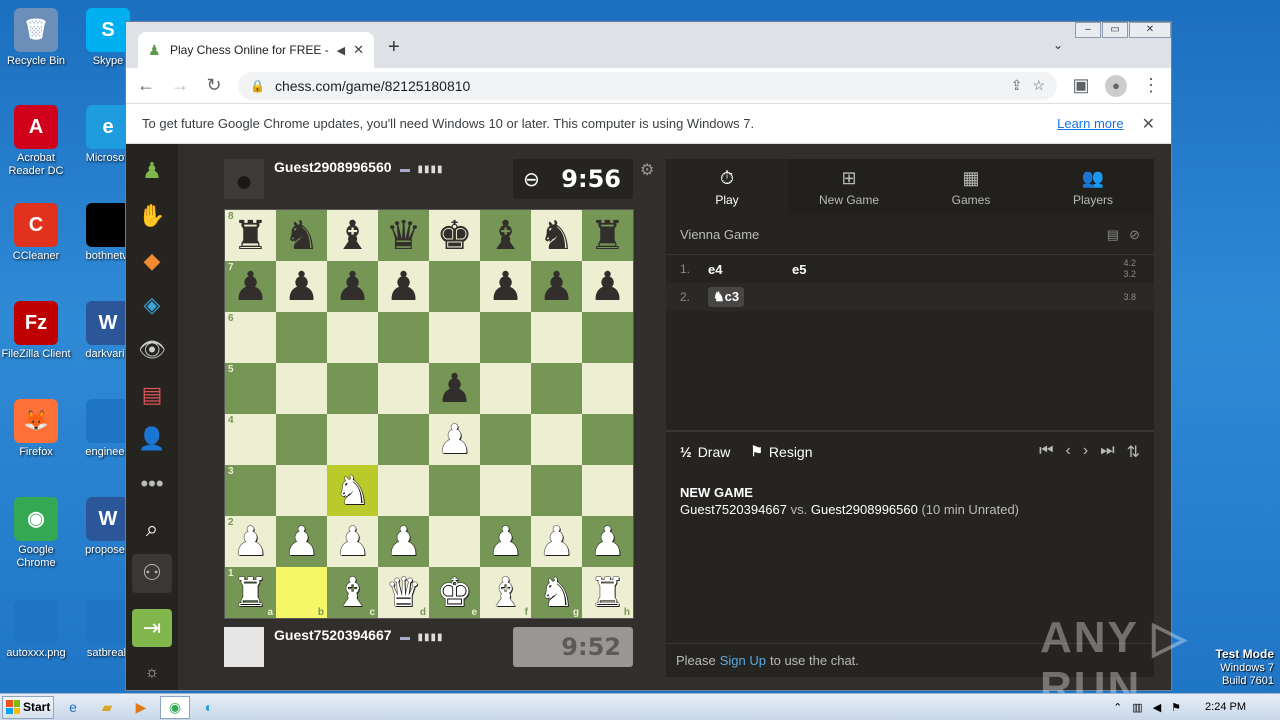 The height and width of the screenshot is (720, 1280). Describe the element at coordinates (352, 541) in the screenshot. I see `square-c2: ♟` at that location.